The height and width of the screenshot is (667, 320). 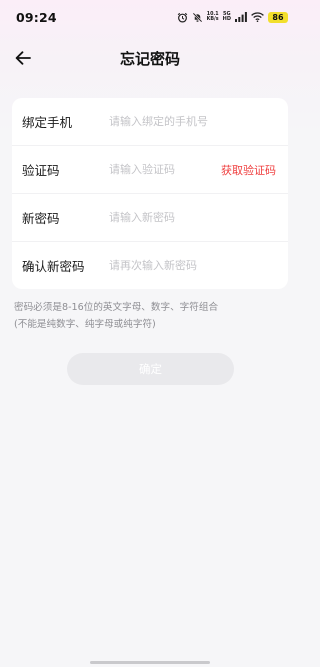 I want to click on battery-indicator: 86, so click(x=278, y=17).